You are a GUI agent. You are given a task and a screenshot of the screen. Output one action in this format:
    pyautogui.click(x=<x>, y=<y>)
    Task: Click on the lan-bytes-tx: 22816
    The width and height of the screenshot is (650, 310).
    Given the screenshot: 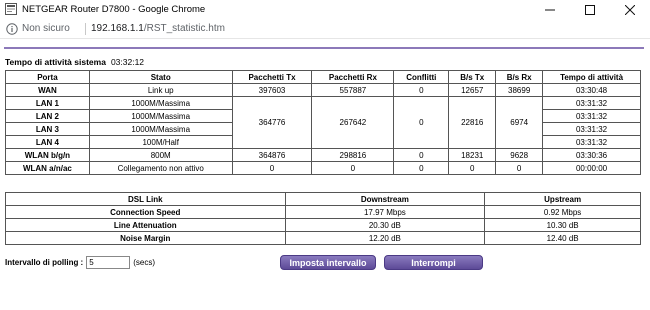 What is the action you would take?
    pyautogui.click(x=472, y=122)
    